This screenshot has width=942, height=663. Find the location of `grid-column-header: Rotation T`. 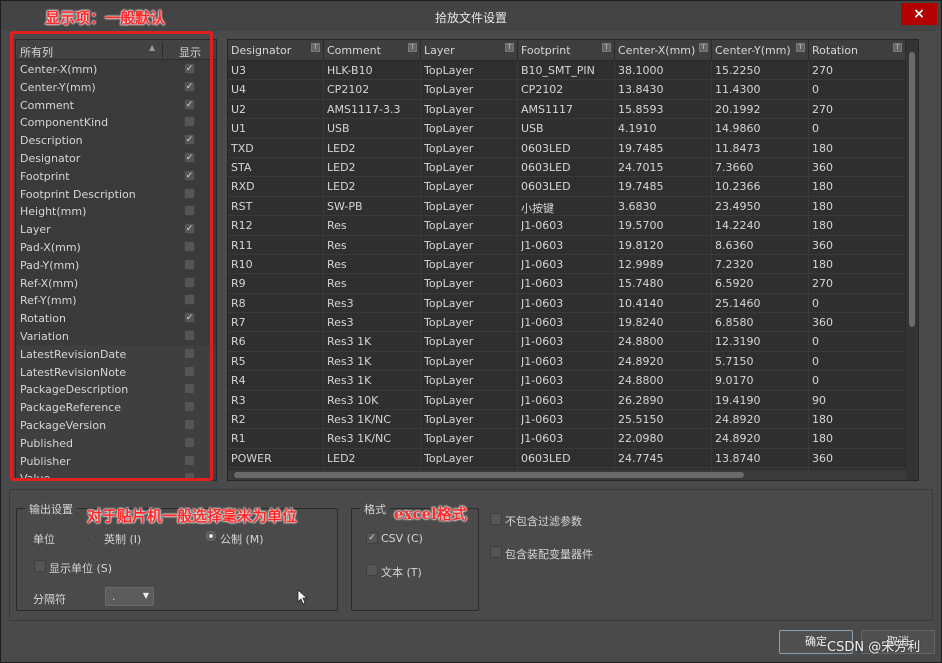

grid-column-header: Rotation T is located at coordinates (857, 50).